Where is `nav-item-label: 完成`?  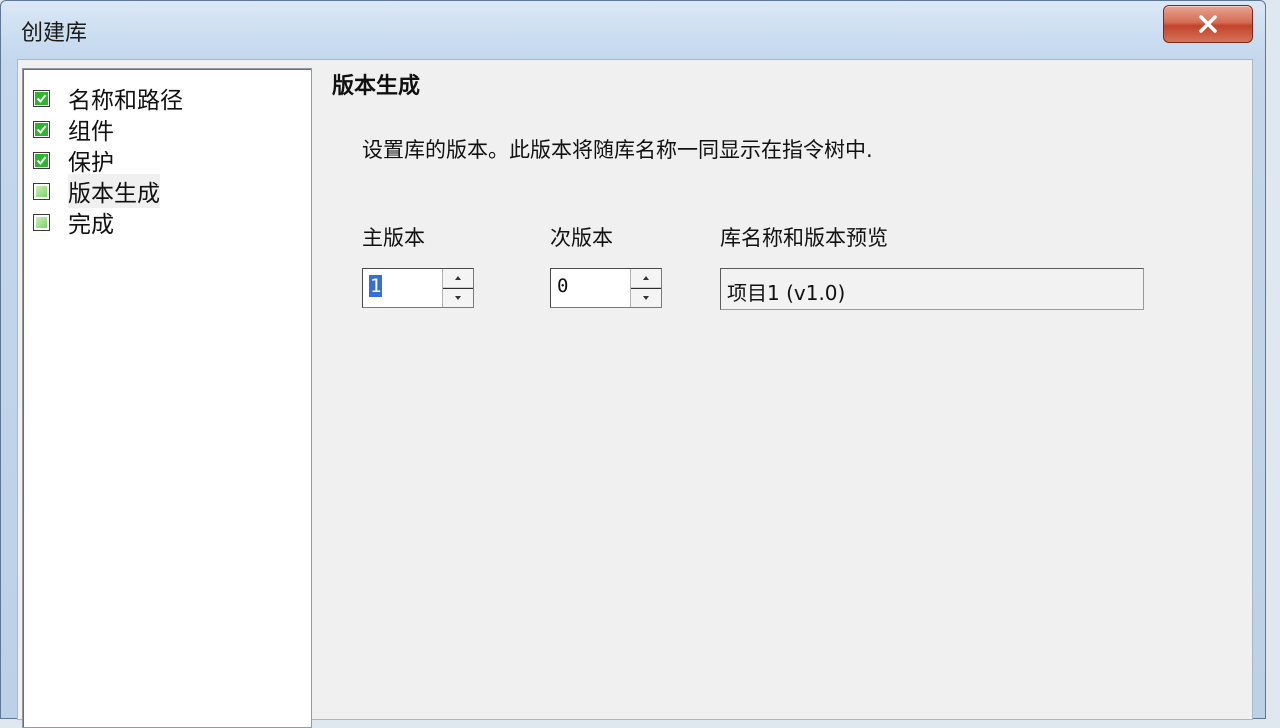 nav-item-label: 完成 is located at coordinates (91, 225).